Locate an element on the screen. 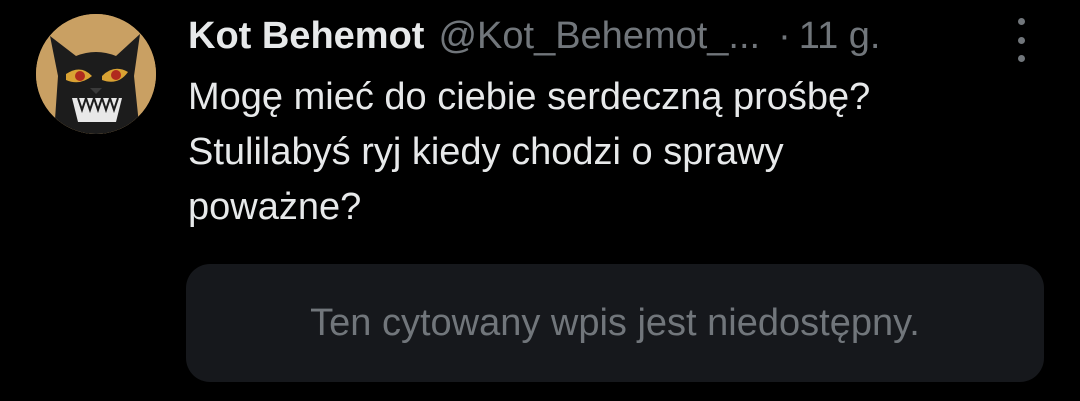  tweet-text-line: Mogę mieć do ciebie serdeczną prośbę? is located at coordinates (529, 97).